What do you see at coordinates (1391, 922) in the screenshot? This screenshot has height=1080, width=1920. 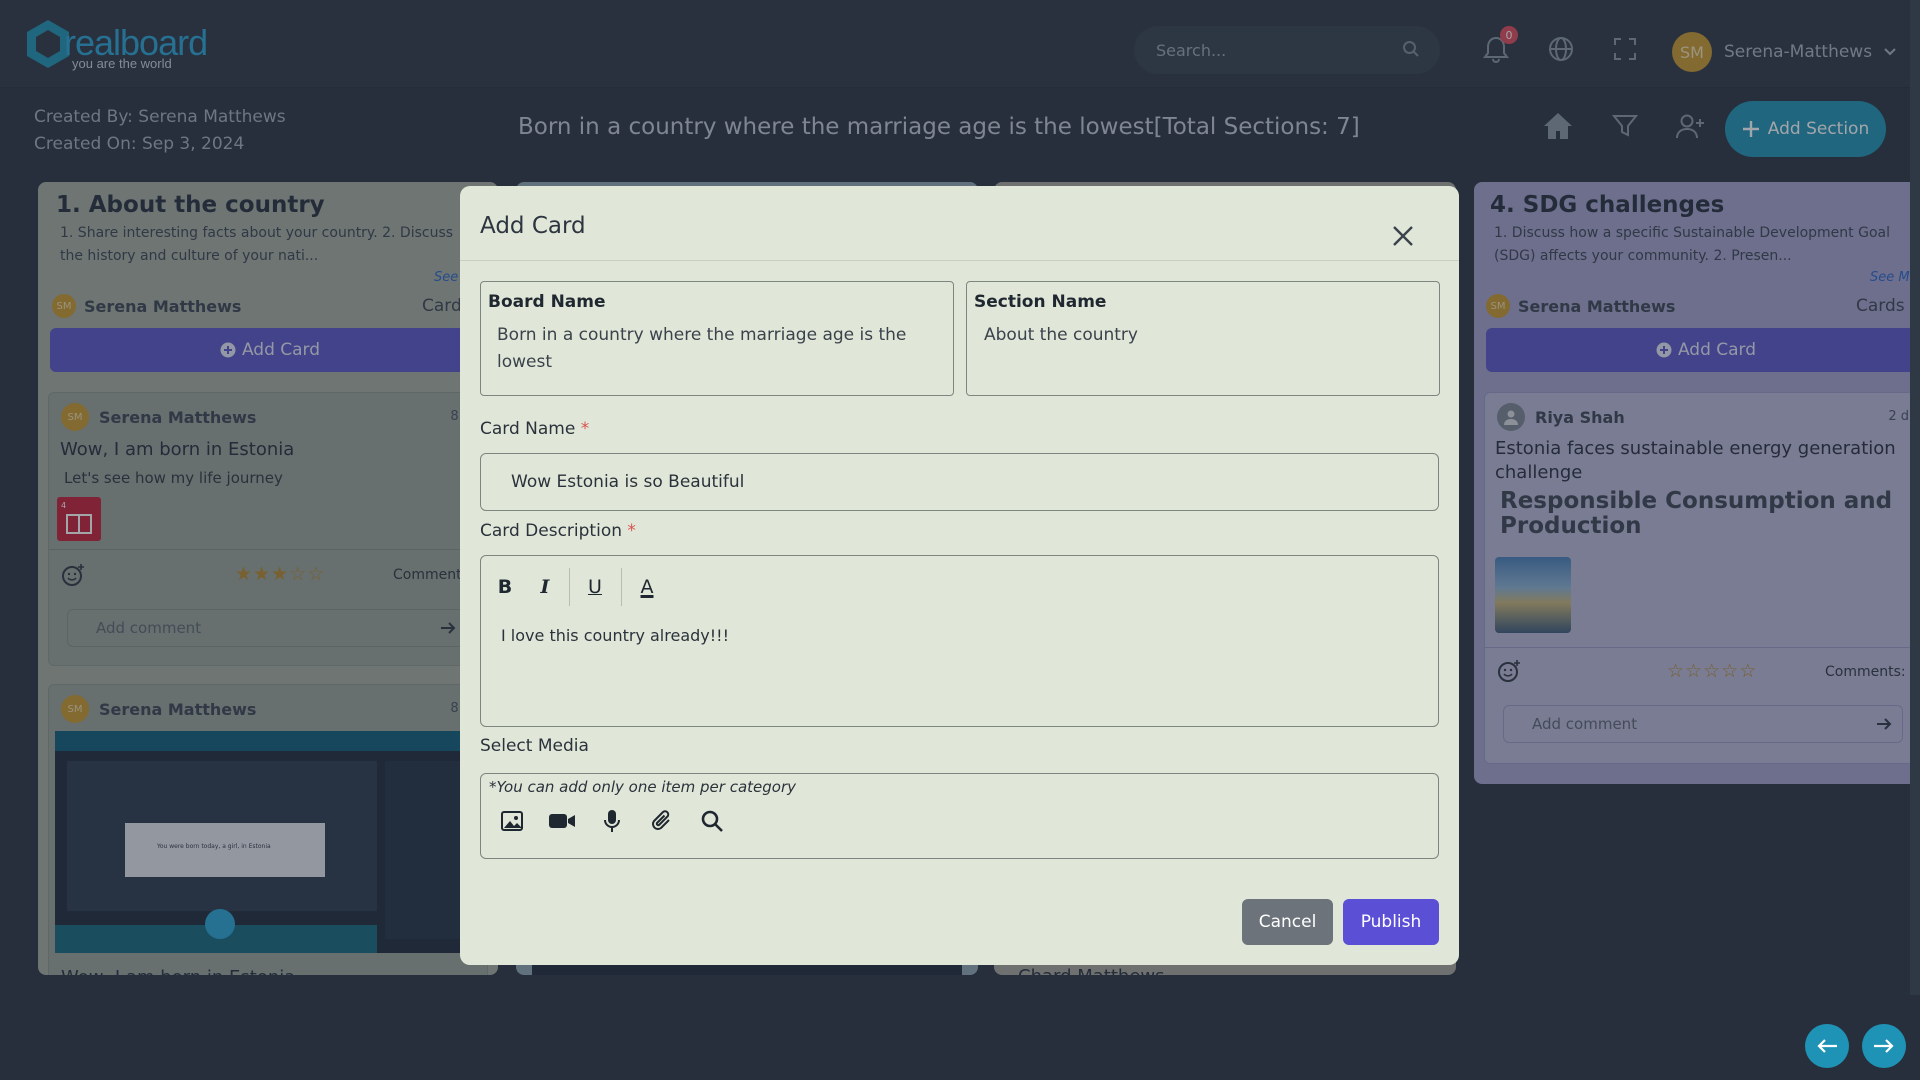 I see `publish-button: Publish` at bounding box center [1391, 922].